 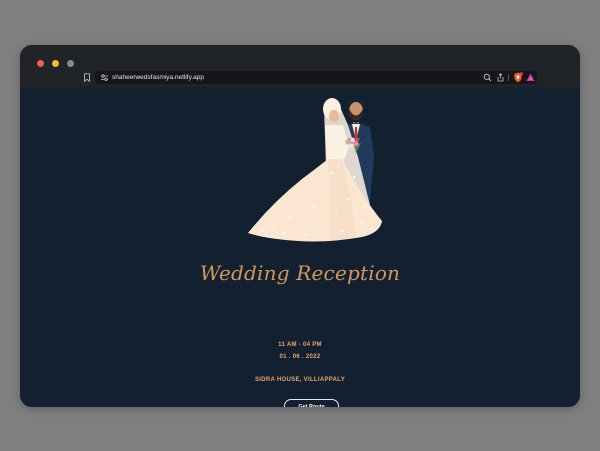 What do you see at coordinates (300, 66) in the screenshot?
I see `browser-toolbar: shaheerwedsfasmiya.netlify.app` at bounding box center [300, 66].